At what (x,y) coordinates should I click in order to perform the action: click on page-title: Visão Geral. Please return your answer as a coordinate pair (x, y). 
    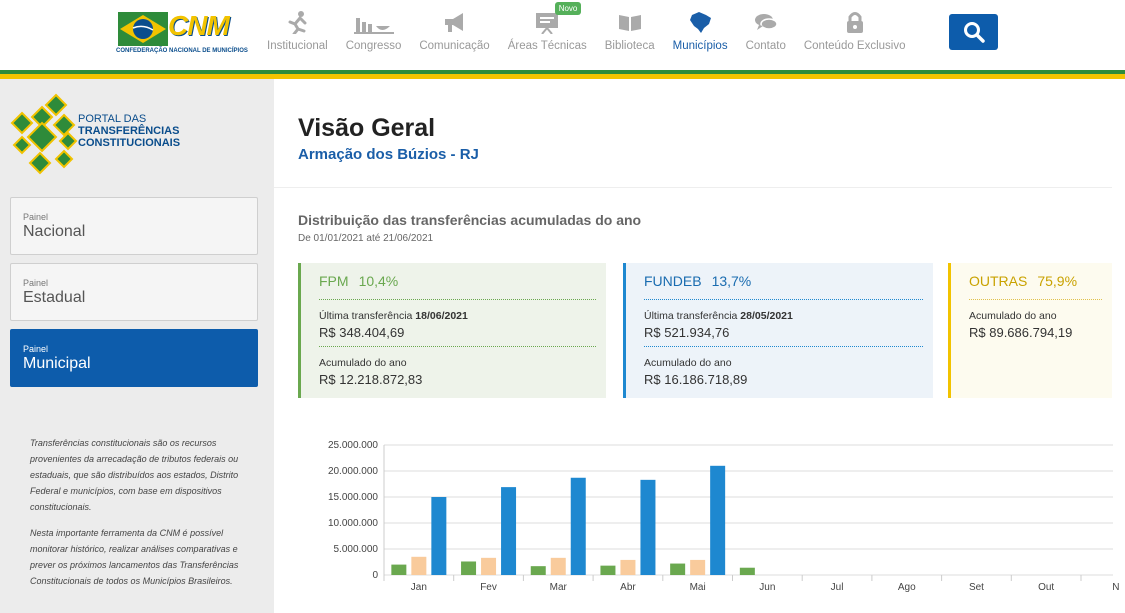
    Looking at the image, I should click on (367, 128).